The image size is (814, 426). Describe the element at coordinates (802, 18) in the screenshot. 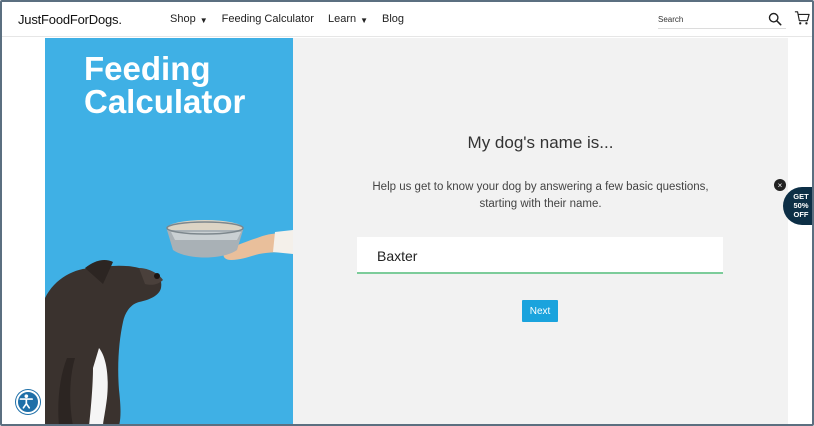

I see `cart-icon` at that location.